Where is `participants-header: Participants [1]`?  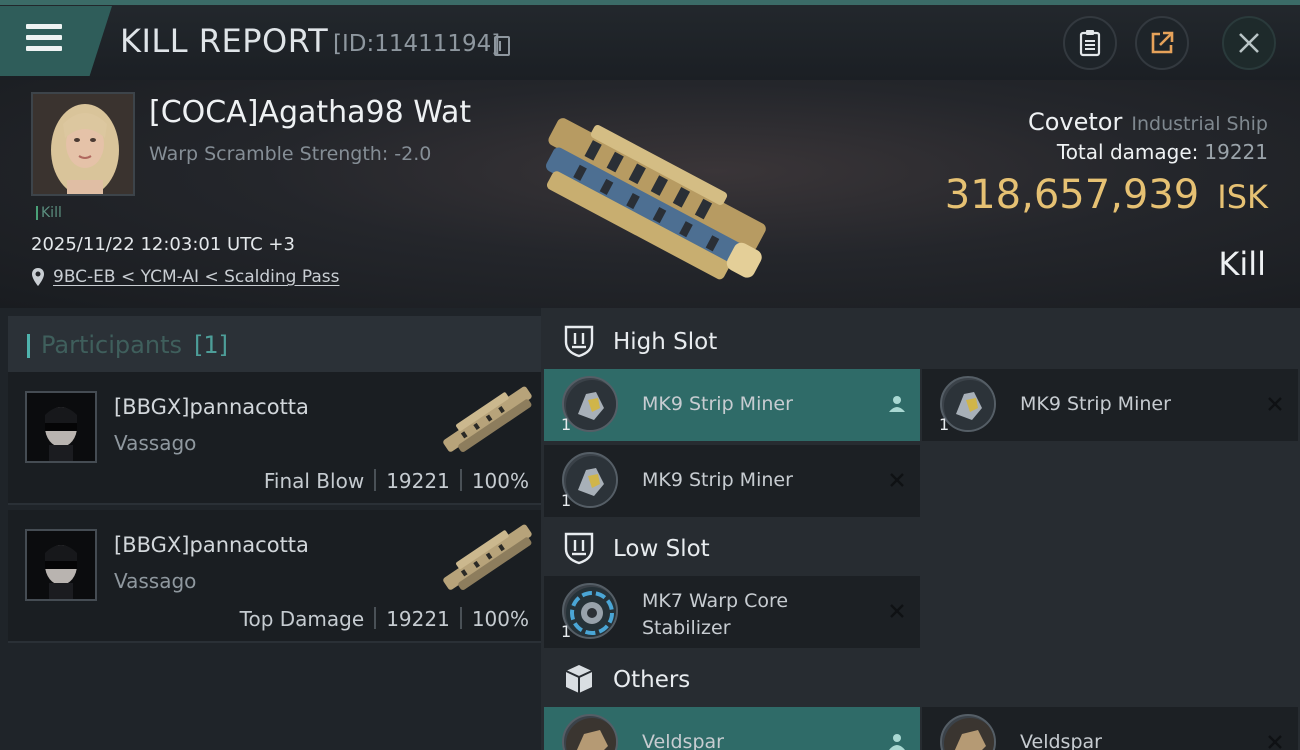 participants-header: Participants [1] is located at coordinates (274, 345).